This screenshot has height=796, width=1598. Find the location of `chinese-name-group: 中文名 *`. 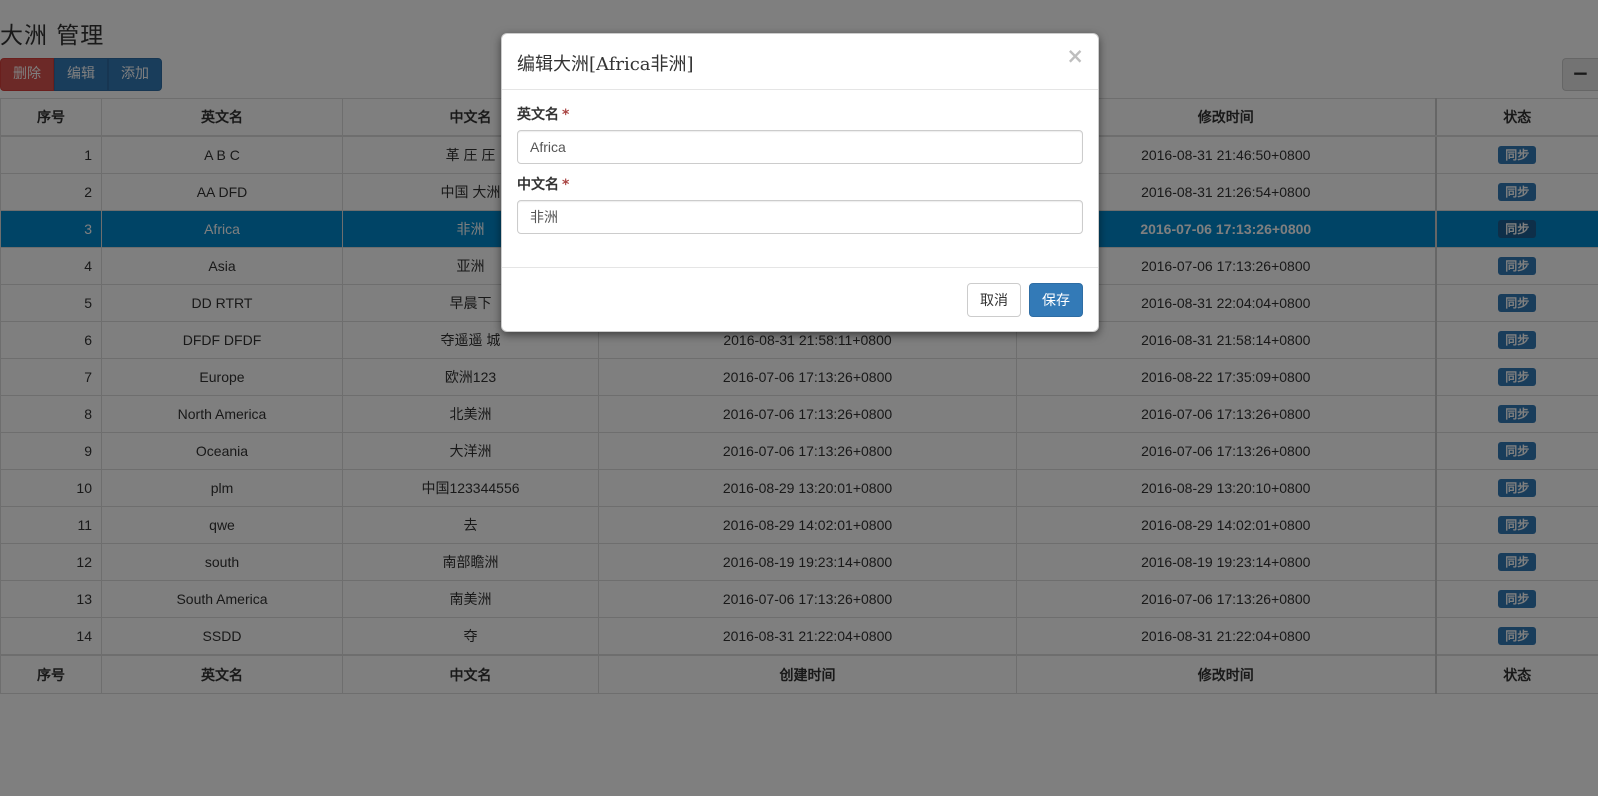

chinese-name-group: 中文名 * is located at coordinates (800, 204).